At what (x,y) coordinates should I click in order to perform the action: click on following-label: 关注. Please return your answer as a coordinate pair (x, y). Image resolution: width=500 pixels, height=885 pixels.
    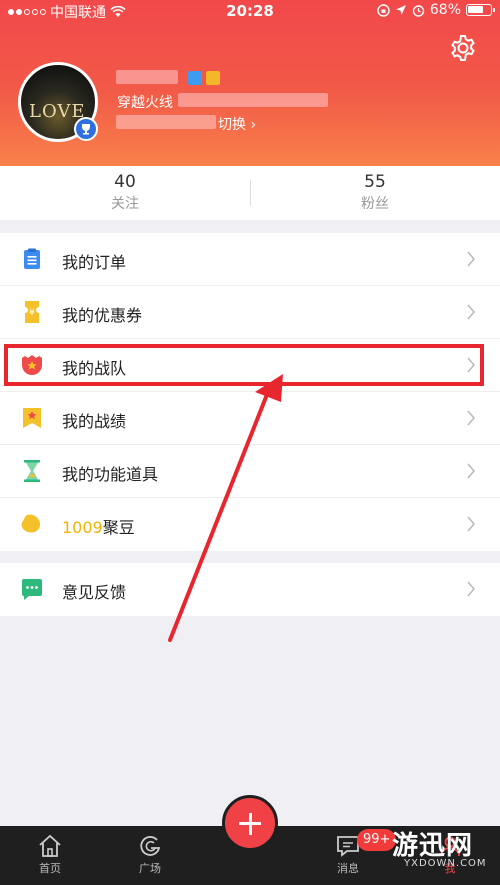
    Looking at the image, I should click on (125, 204).